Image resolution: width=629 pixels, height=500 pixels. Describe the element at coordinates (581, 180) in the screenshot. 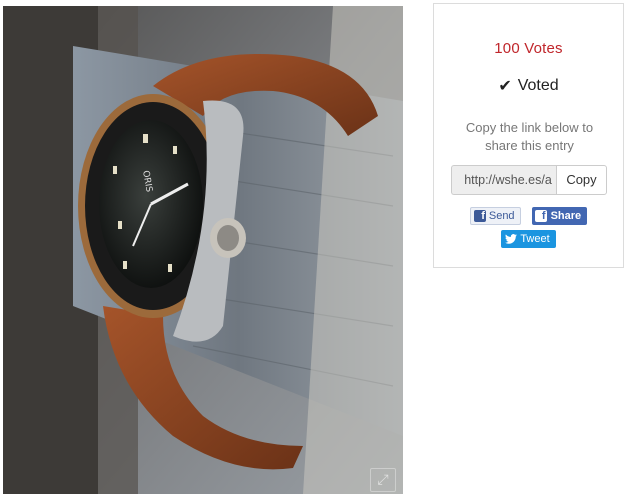

I see `copy-button: Copy` at that location.